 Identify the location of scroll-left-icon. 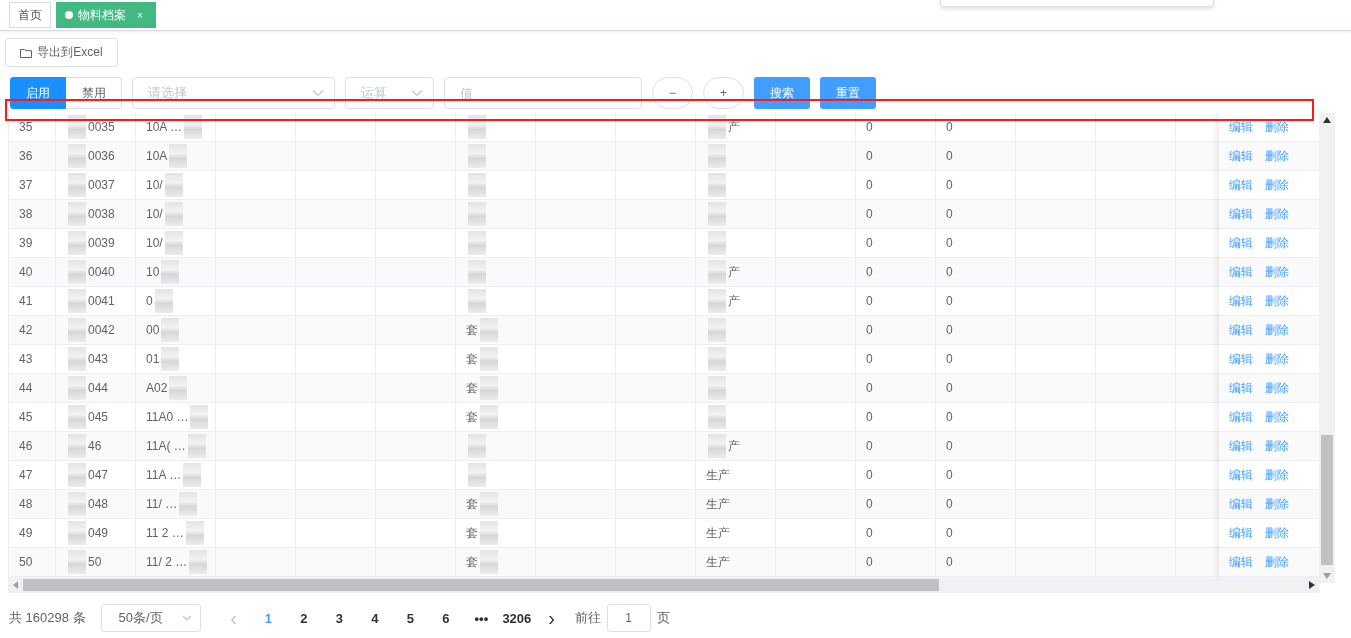
(16, 585).